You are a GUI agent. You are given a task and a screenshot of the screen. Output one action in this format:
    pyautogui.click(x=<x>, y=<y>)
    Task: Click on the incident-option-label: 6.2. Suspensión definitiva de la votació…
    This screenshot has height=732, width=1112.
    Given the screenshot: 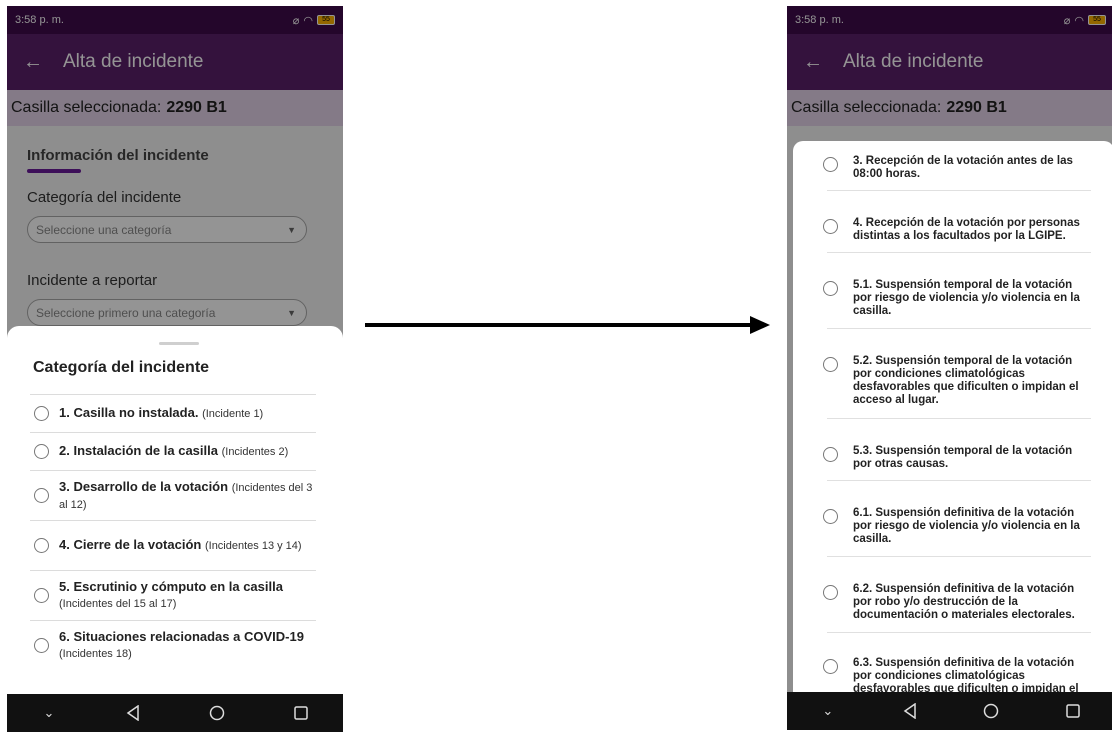 What is the action you would take?
    pyautogui.click(x=964, y=602)
    